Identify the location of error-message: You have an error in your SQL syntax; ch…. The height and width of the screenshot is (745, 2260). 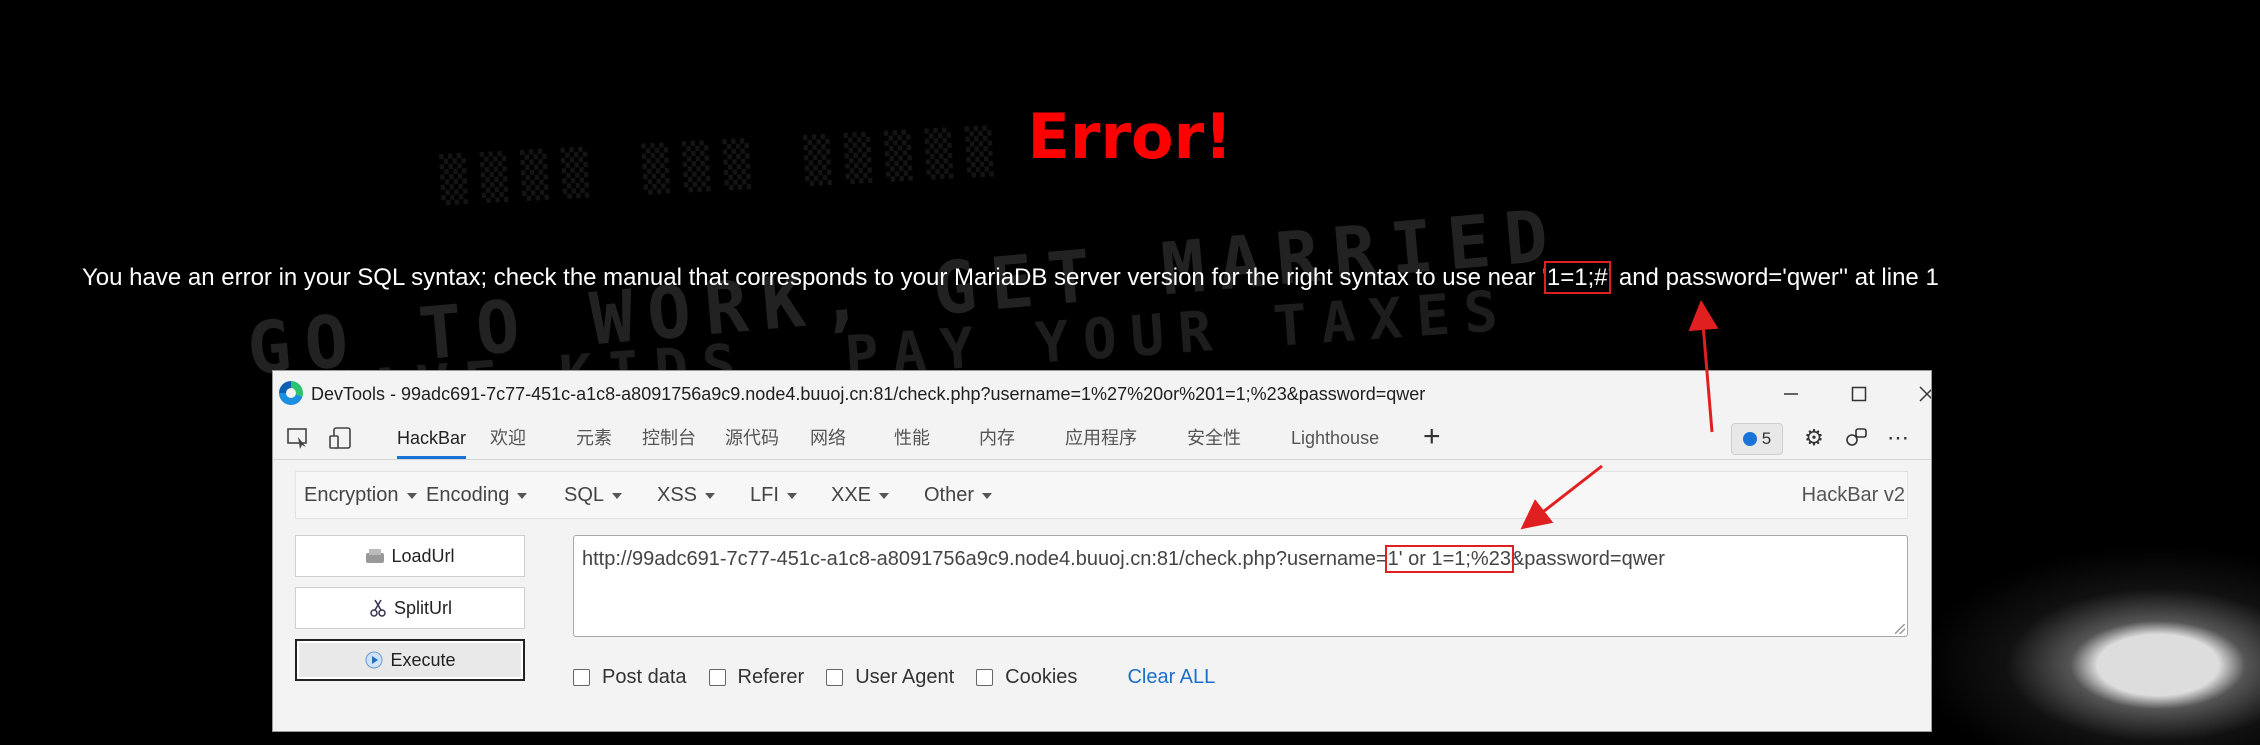
(1010, 277).